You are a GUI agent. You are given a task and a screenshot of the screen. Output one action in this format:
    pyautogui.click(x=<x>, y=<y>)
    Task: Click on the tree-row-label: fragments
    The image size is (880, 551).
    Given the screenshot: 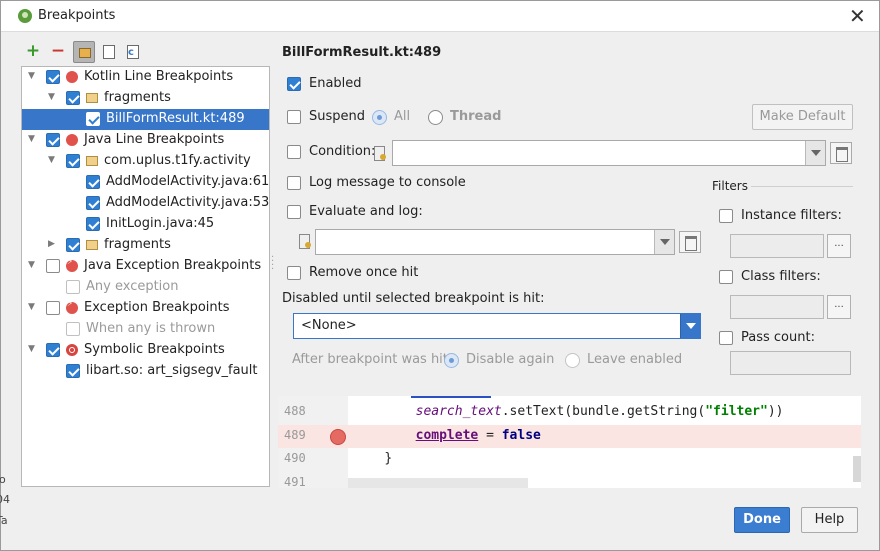 What is the action you would take?
    pyautogui.click(x=137, y=244)
    